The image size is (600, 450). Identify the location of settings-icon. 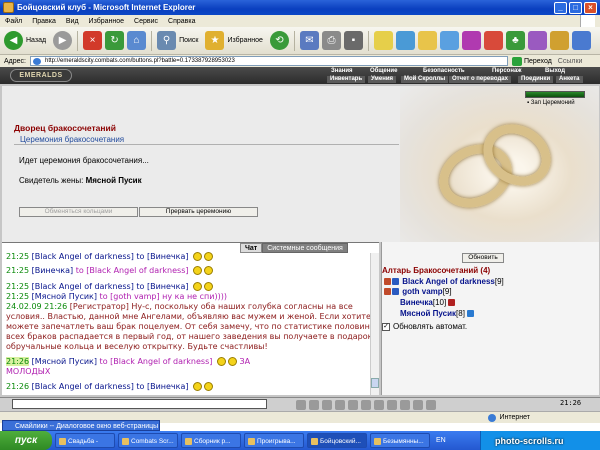
(340, 404).